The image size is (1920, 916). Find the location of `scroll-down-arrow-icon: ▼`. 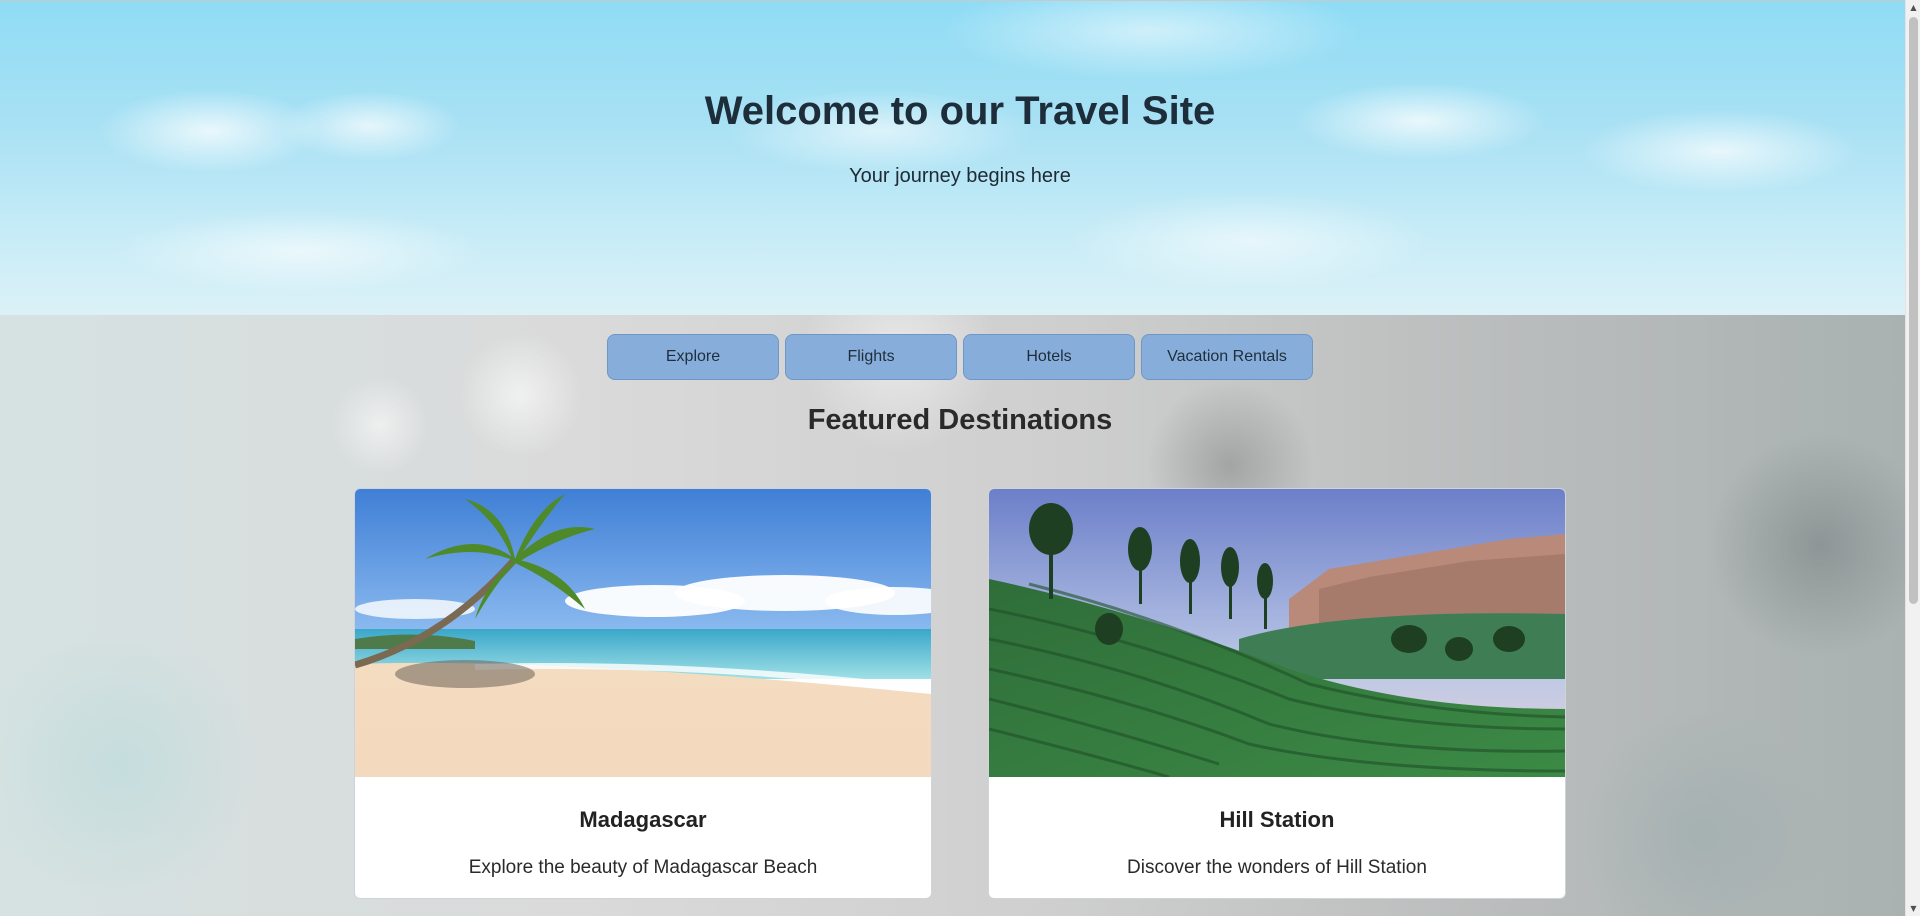

scroll-down-arrow-icon: ▼ is located at coordinates (1913, 908).